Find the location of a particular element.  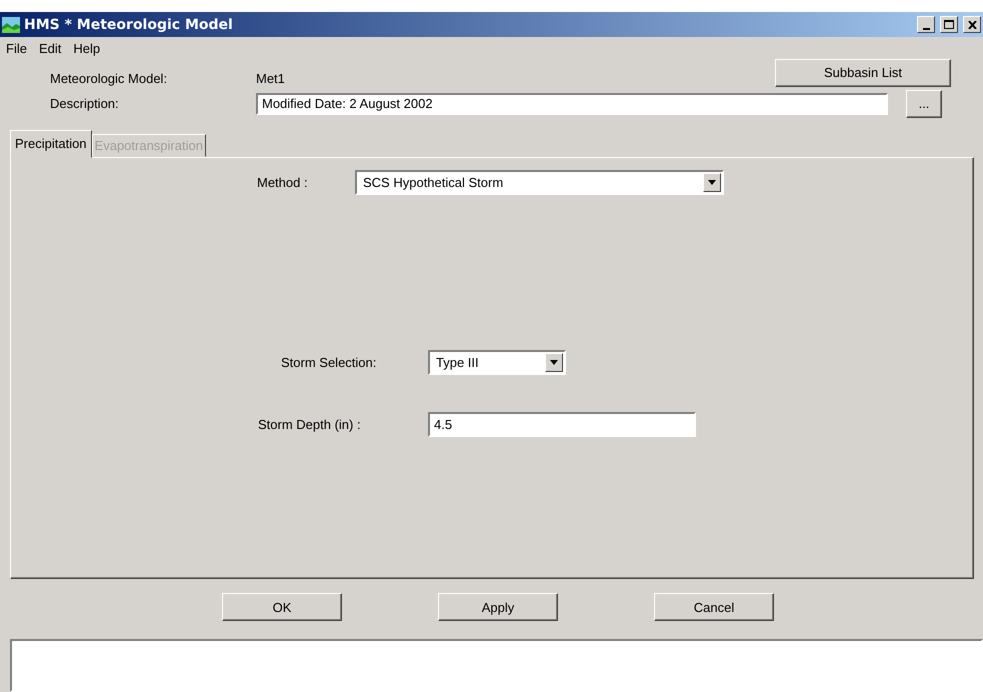

maximize-icon is located at coordinates (949, 24).